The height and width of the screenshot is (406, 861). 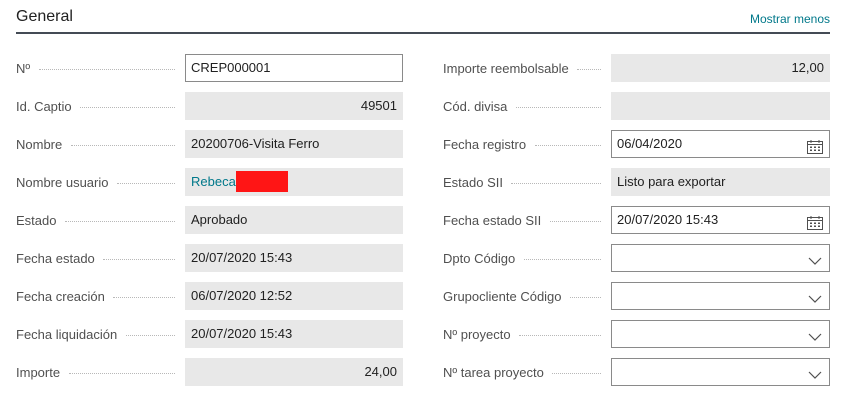 I want to click on field-fecha-registro: 06/04/2020, so click(x=720, y=144).